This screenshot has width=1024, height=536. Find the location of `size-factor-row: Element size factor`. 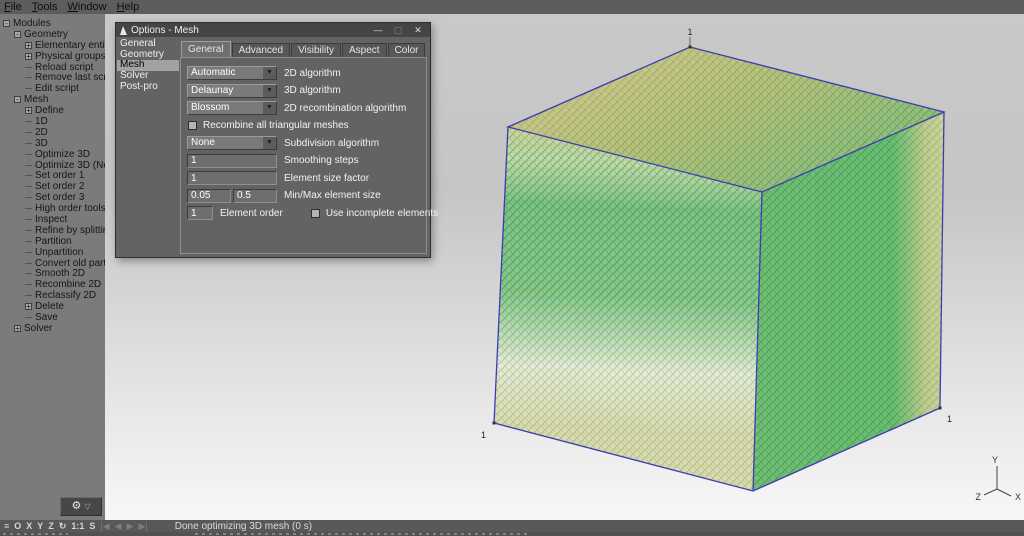

size-factor-row: Element size factor is located at coordinates (303, 178).